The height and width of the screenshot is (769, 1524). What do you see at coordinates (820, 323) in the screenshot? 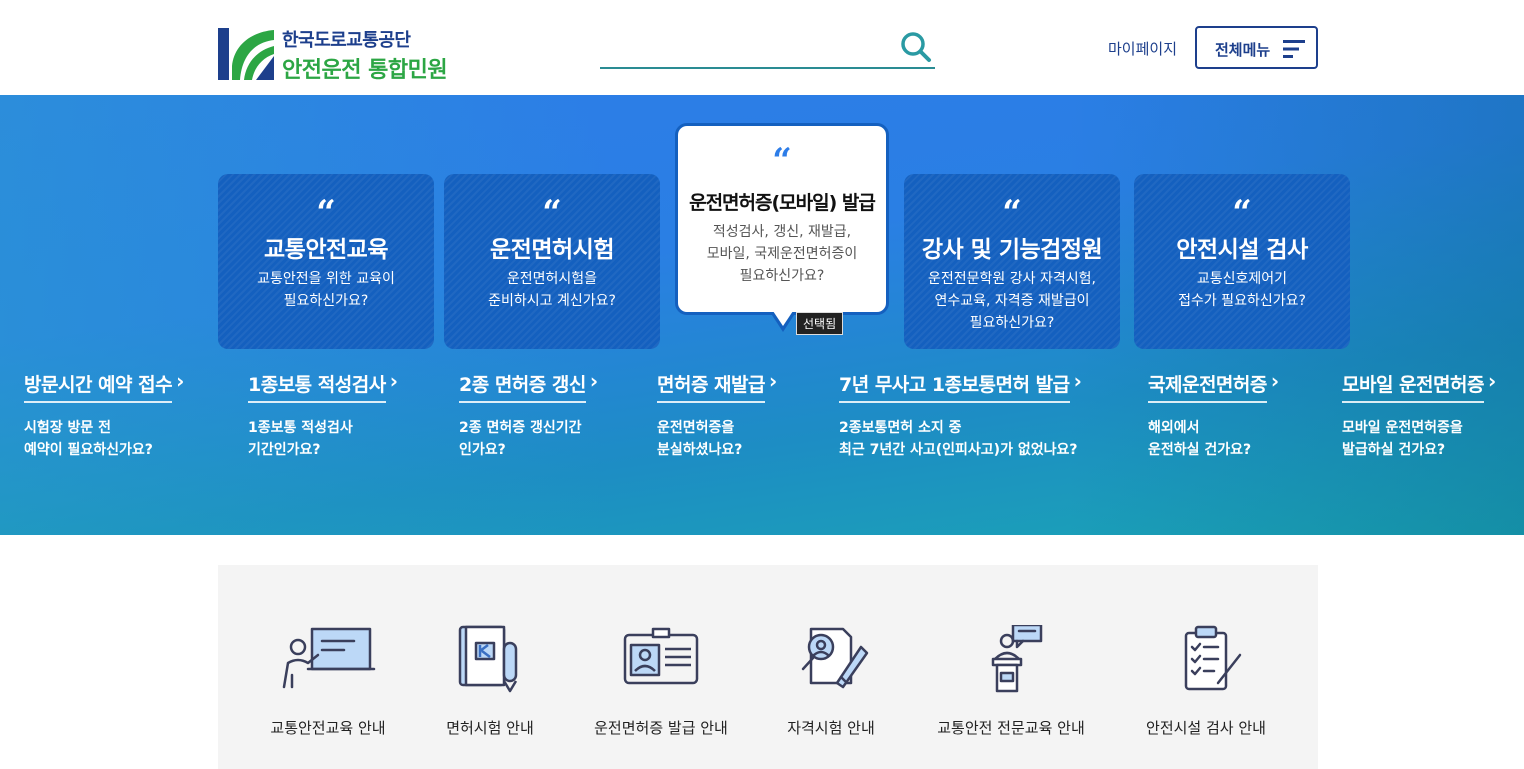
I see `selected-tooltip: 선택됨` at bounding box center [820, 323].